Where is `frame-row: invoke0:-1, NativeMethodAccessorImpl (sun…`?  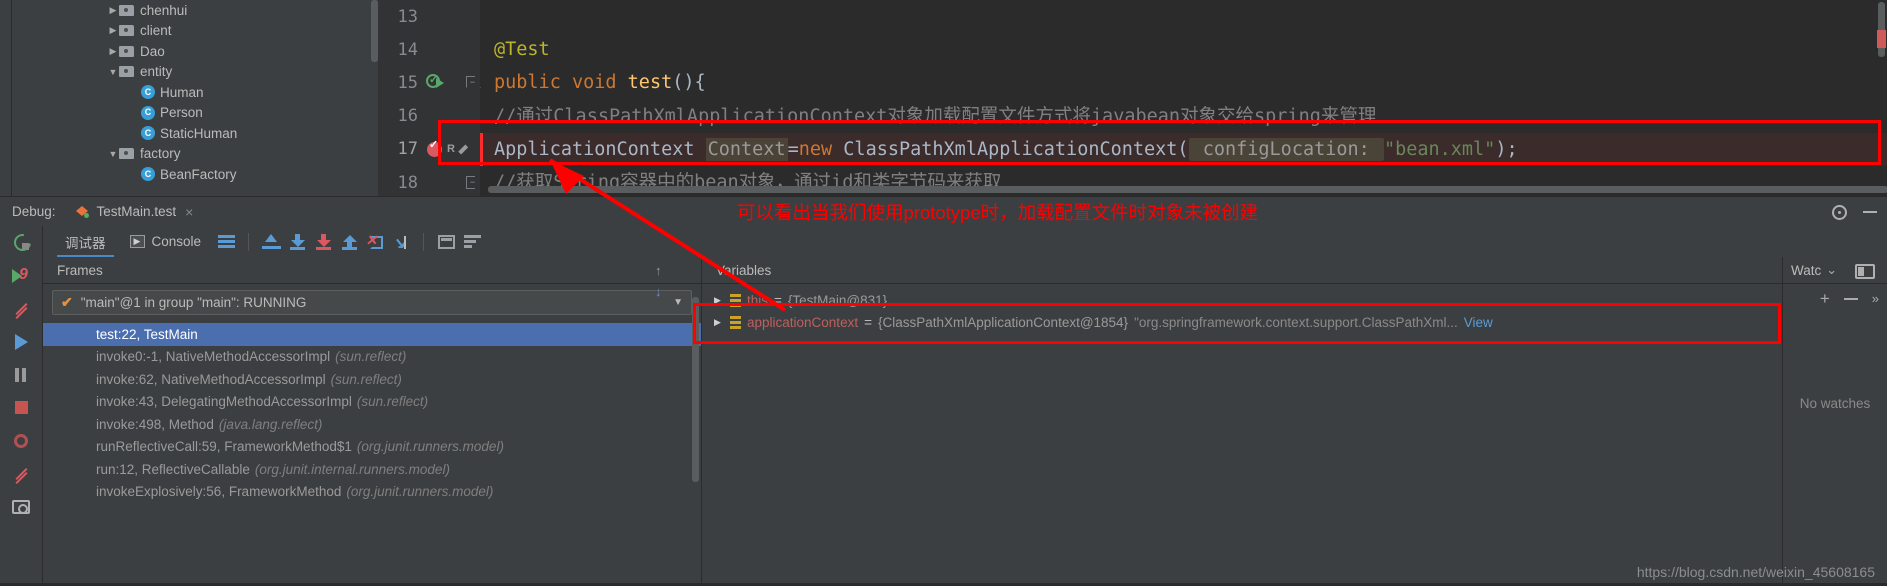
frame-row: invoke0:-1, NativeMethodAccessorImpl (sun… is located at coordinates (372, 357).